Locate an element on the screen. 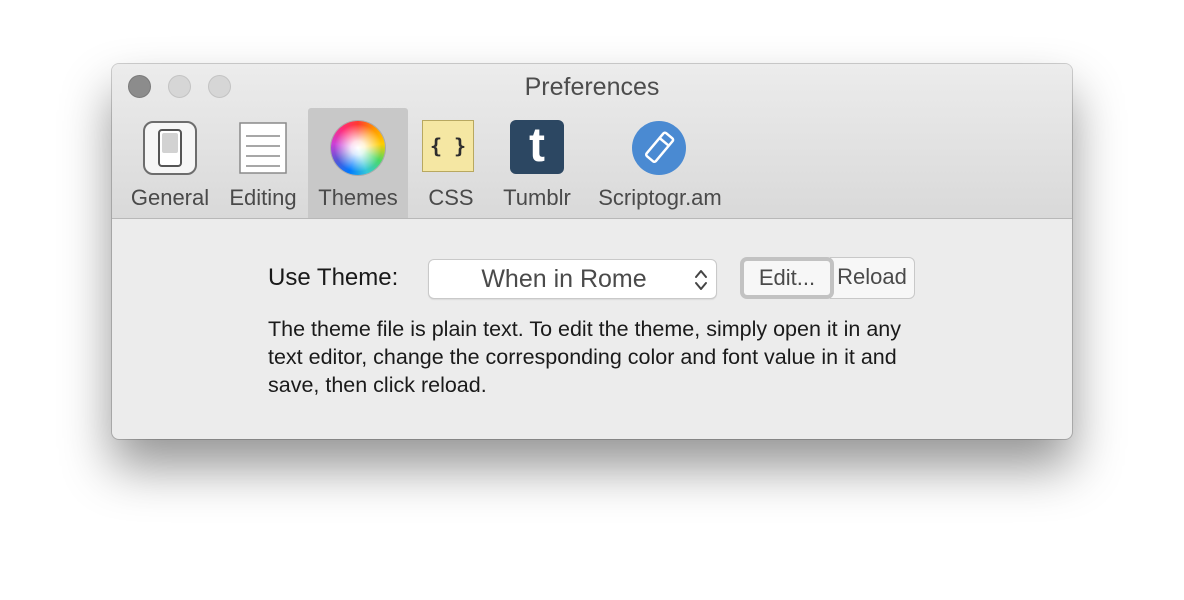 This screenshot has height=600, width=1184. tab-scriptogram: Scriptogr.am is located at coordinates (660, 163).